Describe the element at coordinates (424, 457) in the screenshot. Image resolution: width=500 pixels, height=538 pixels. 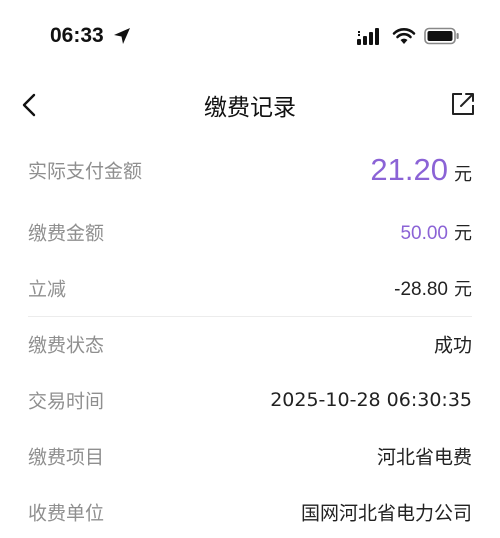
I see `item-value: 河北省电费` at that location.